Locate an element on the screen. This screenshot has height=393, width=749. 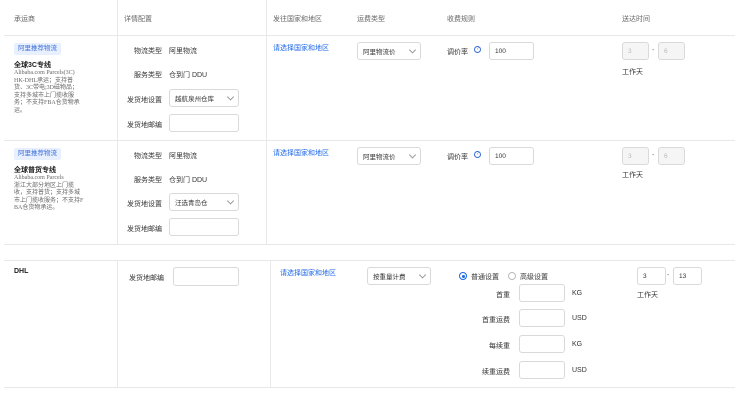
carrier-name: 全球3C专线 is located at coordinates (32, 65).